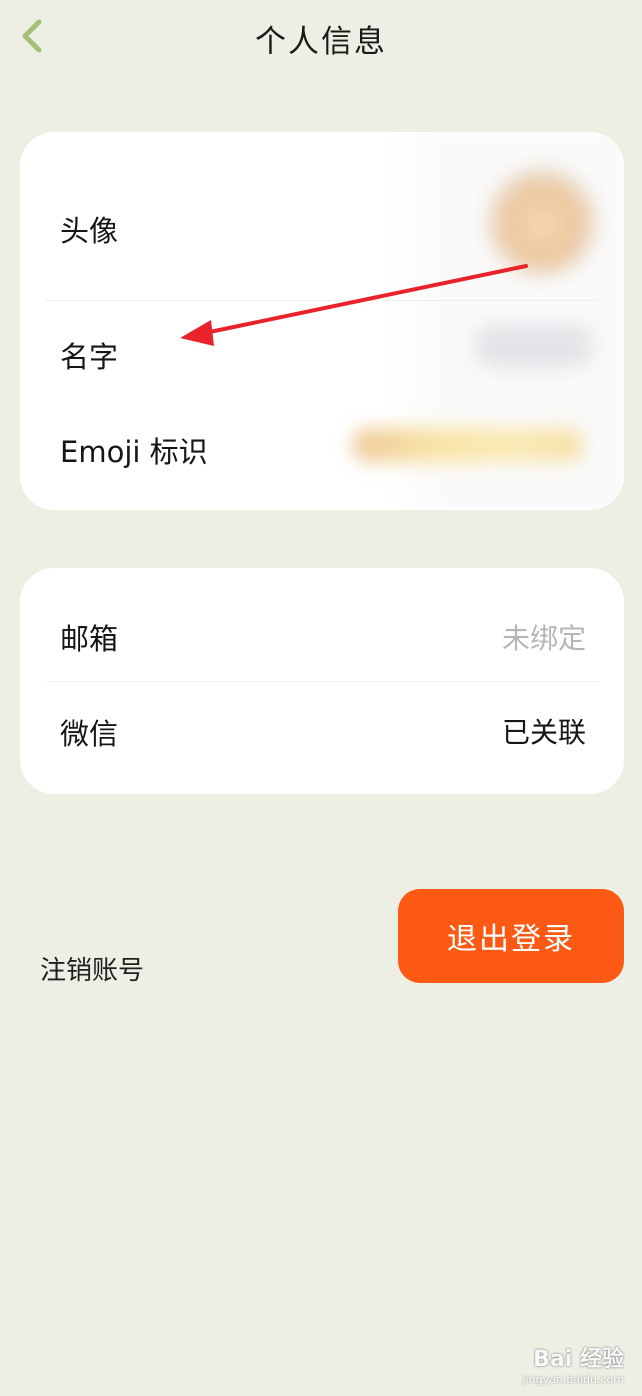  I want to click on cancel-account-link: 注销账号, so click(92, 968).